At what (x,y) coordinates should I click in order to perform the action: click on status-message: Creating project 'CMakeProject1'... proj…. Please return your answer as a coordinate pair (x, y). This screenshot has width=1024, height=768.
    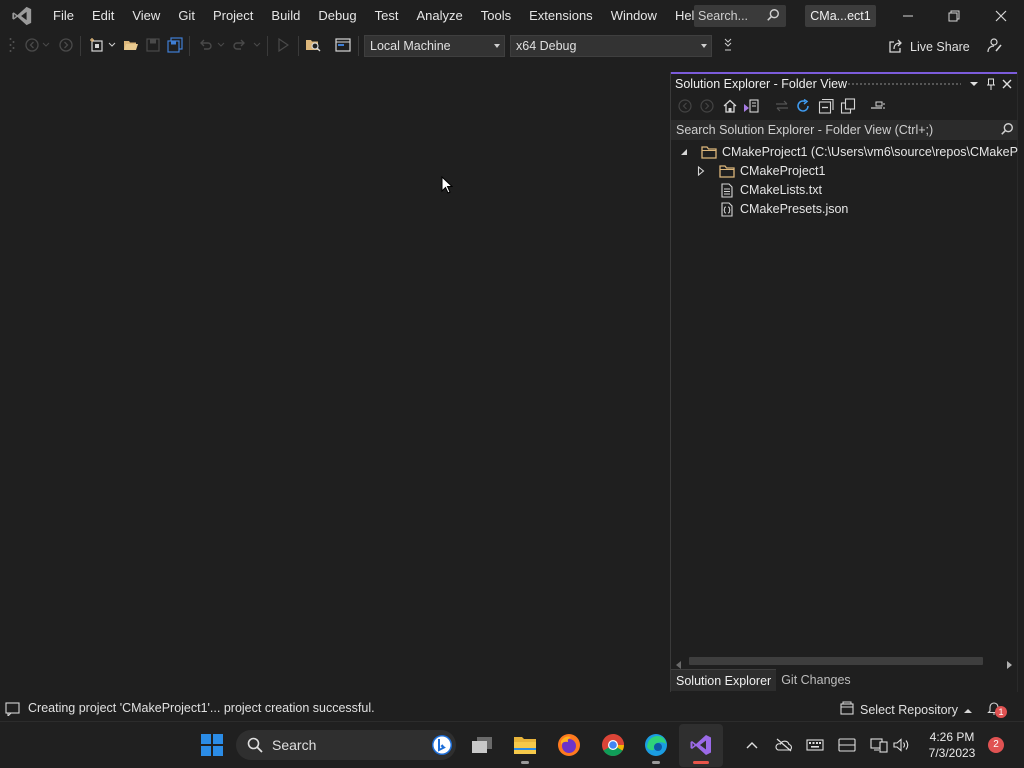
    Looking at the image, I should click on (201, 708).